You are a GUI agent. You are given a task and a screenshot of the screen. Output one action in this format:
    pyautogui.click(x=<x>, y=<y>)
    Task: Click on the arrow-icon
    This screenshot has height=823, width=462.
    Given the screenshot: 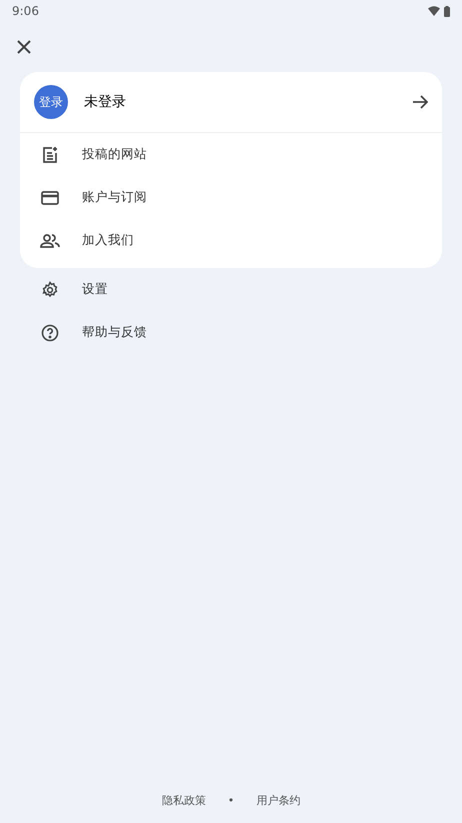 What is the action you would take?
    pyautogui.click(x=420, y=102)
    